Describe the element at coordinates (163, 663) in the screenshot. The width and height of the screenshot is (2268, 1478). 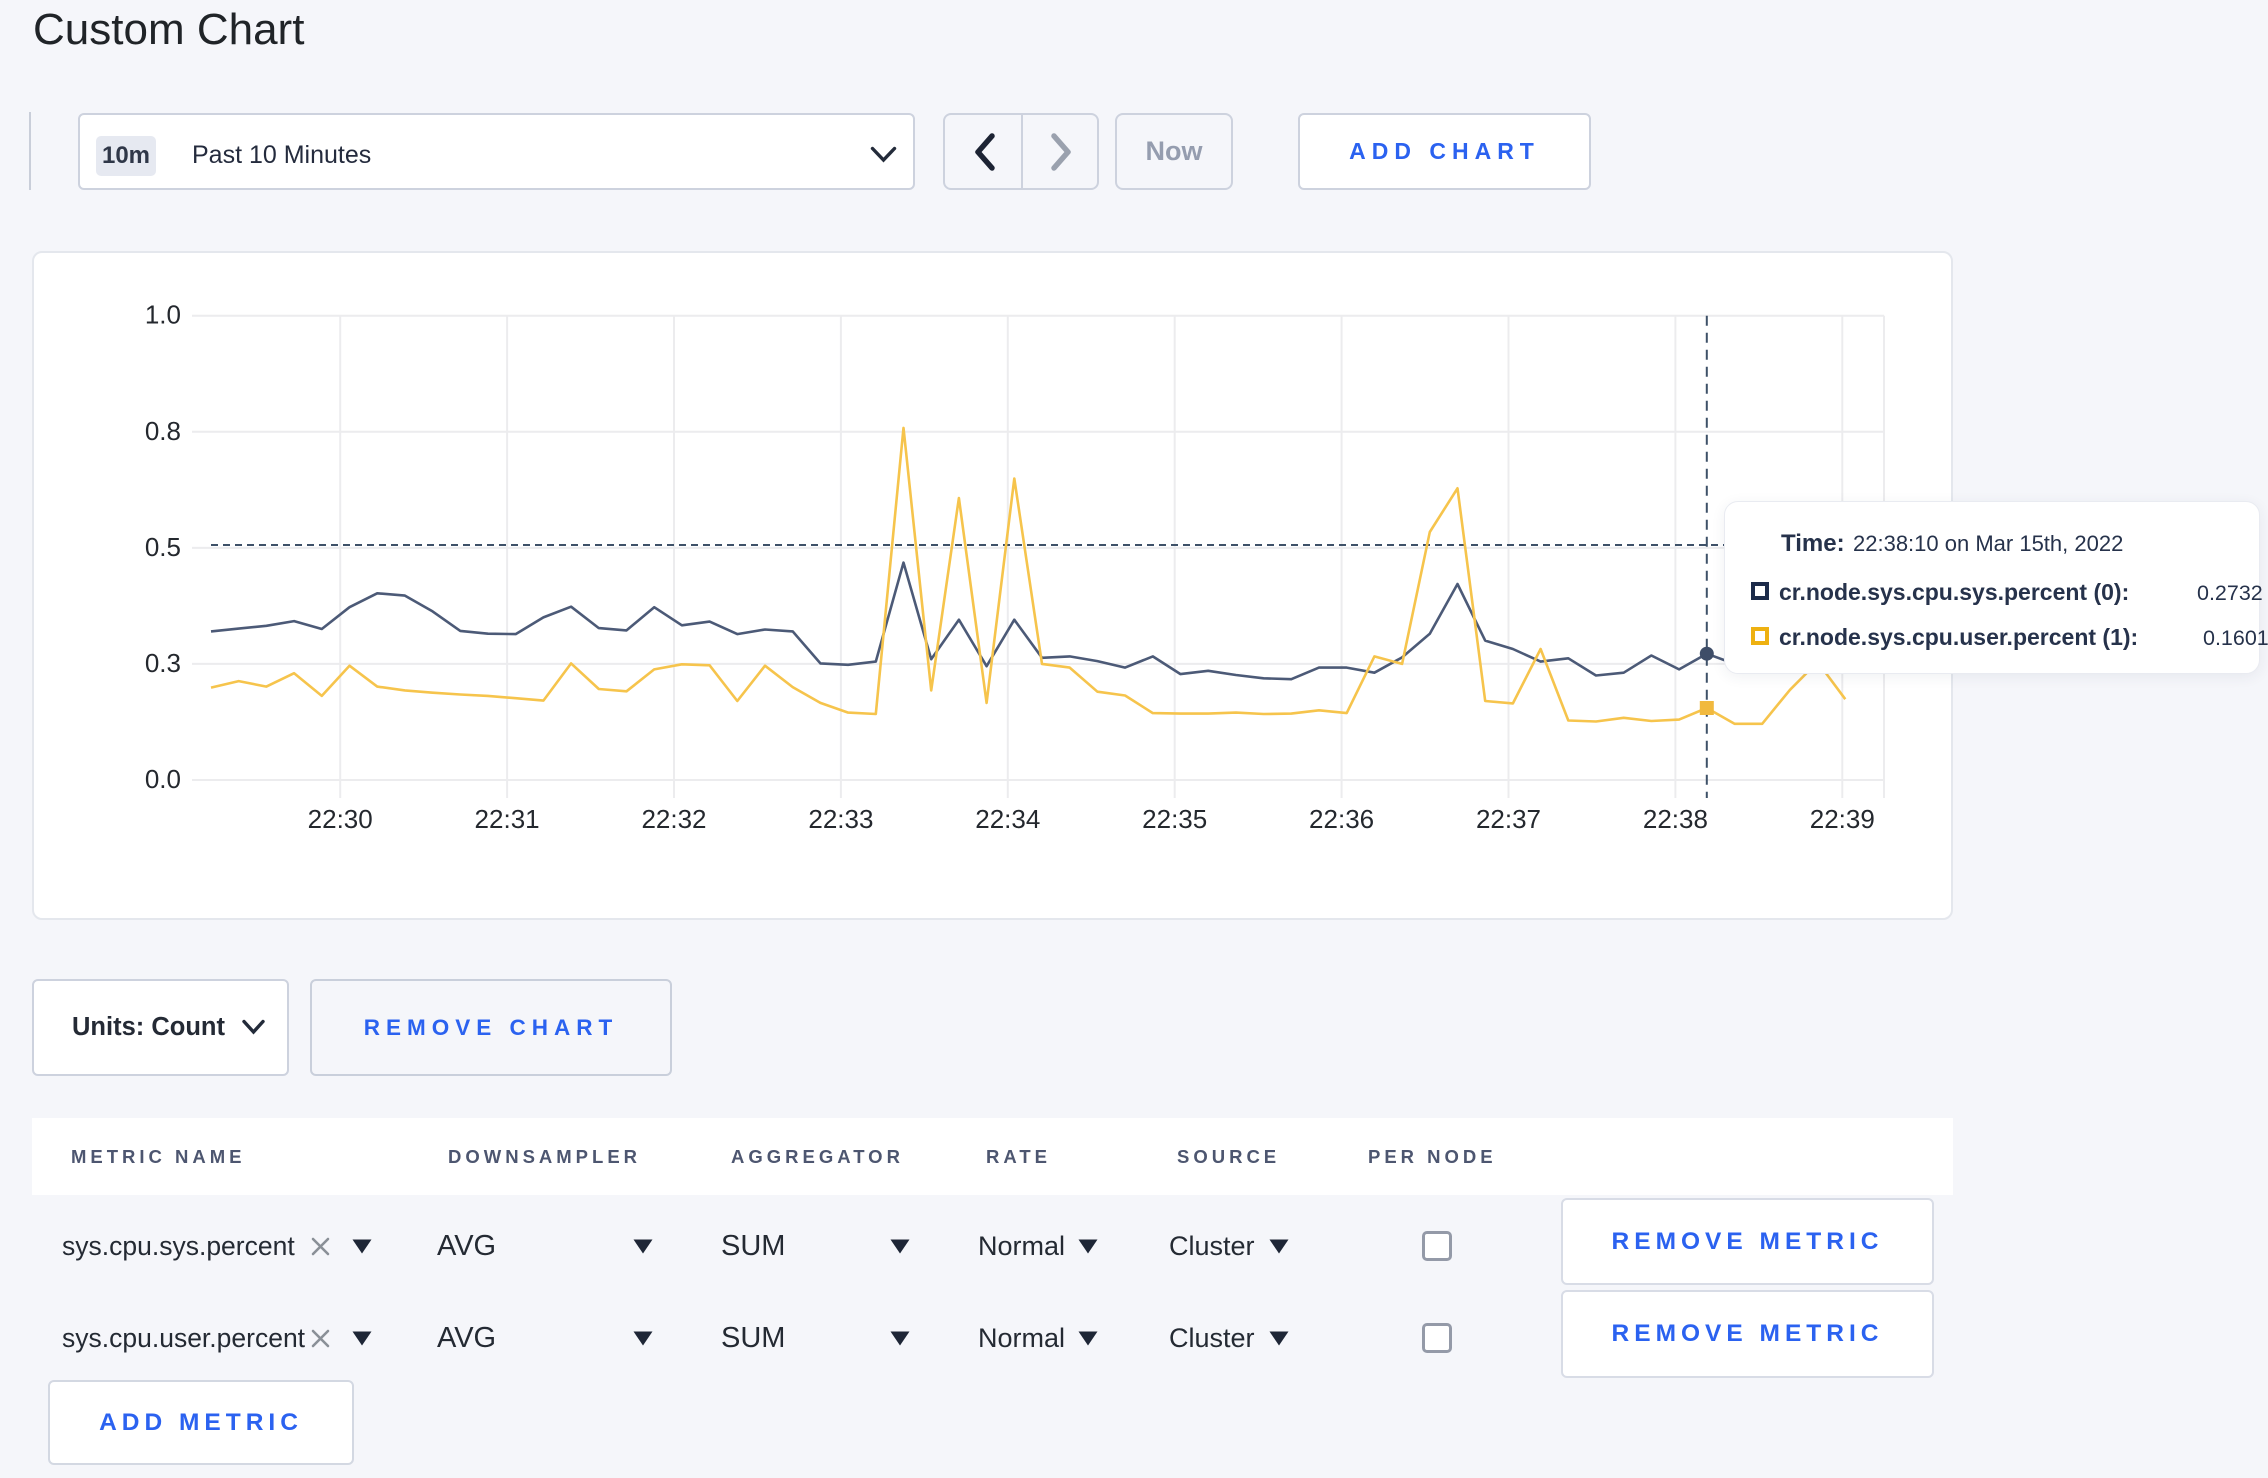
I see `svg-text: 0.3` at that location.